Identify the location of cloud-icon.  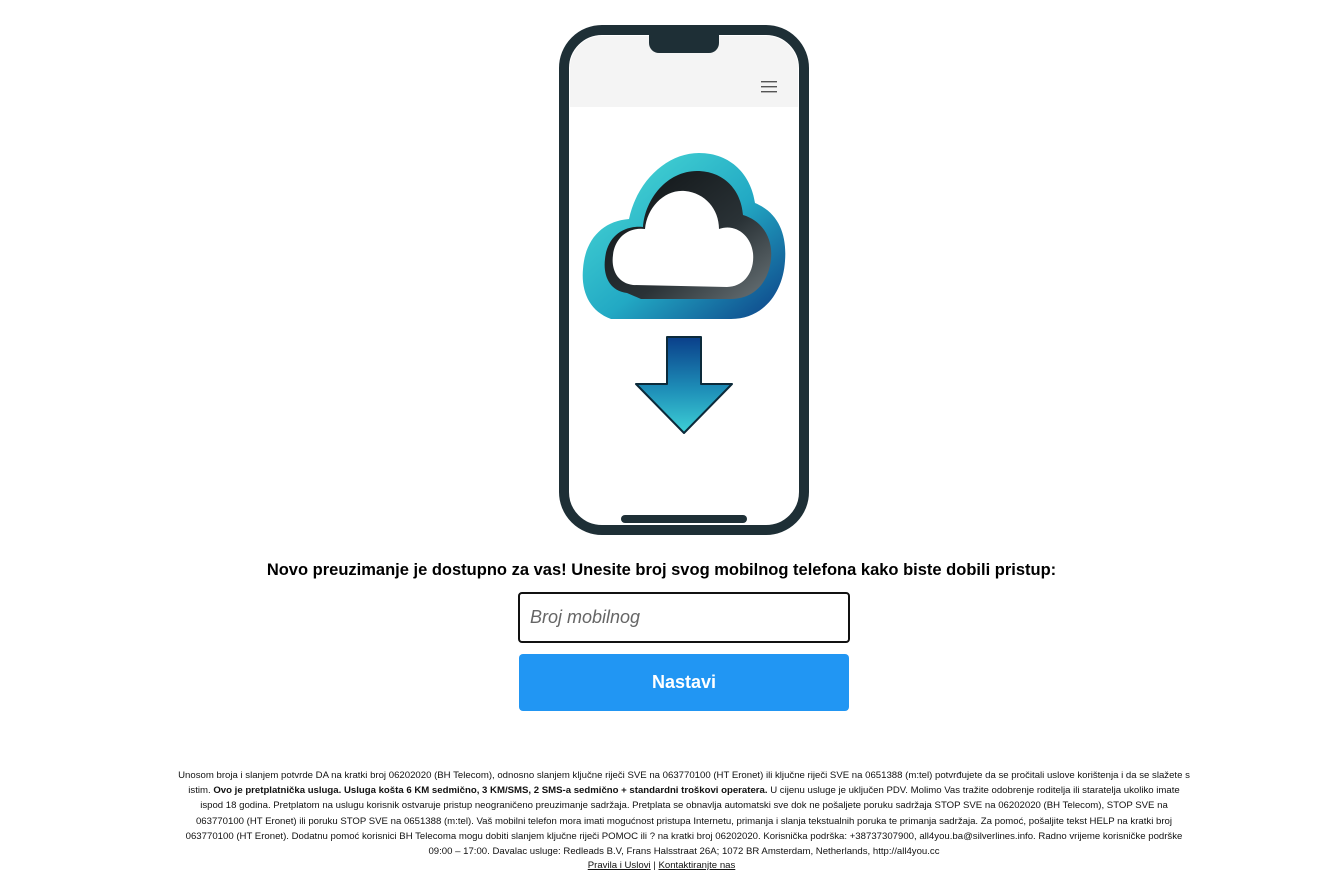
(684, 236).